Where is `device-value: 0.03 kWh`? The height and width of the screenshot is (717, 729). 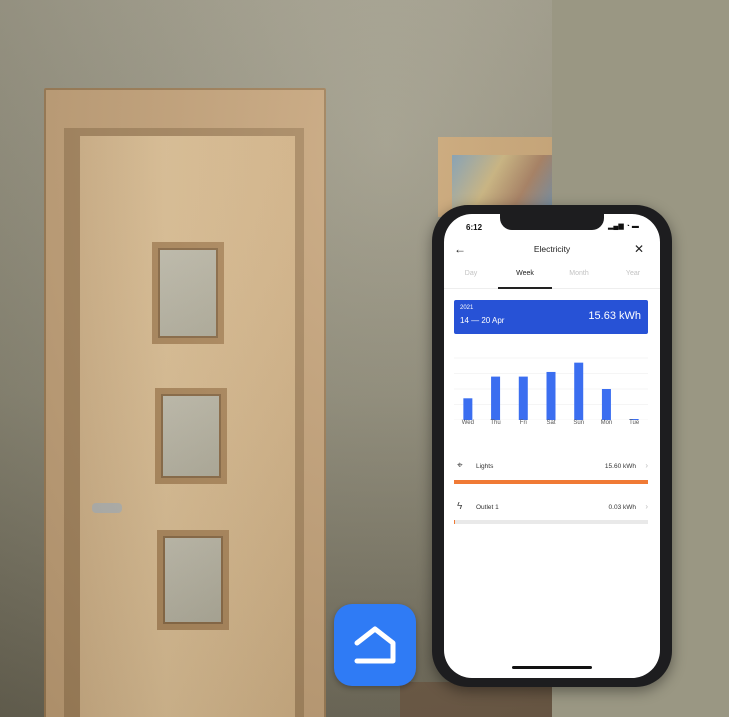
device-value: 0.03 kWh is located at coordinates (622, 507).